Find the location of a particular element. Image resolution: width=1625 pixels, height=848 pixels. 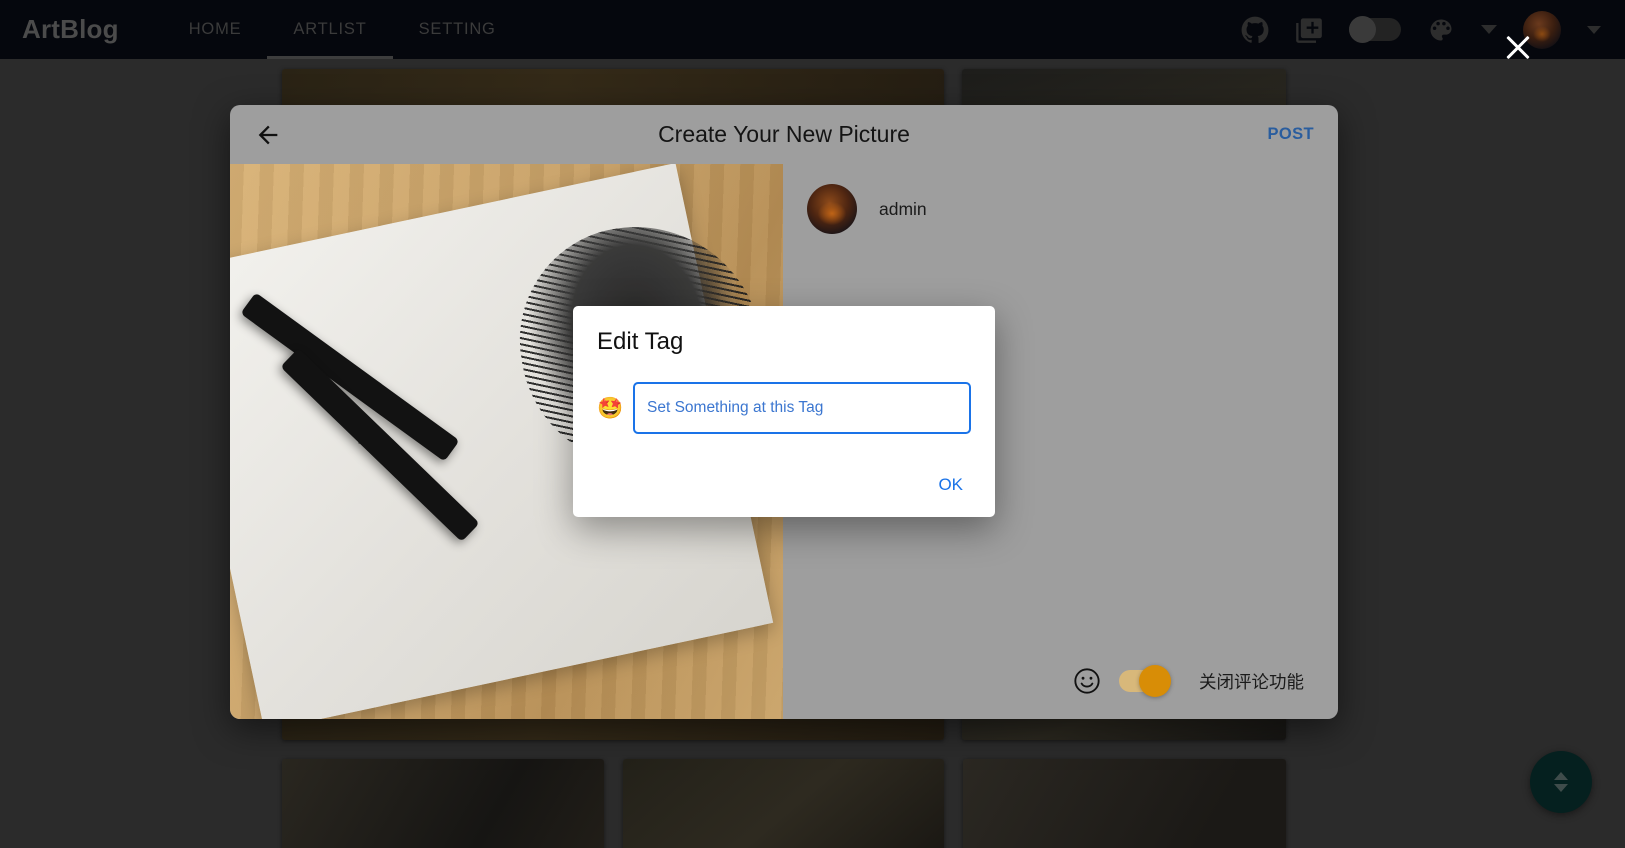

modal-actions: OK is located at coordinates (950, 485).